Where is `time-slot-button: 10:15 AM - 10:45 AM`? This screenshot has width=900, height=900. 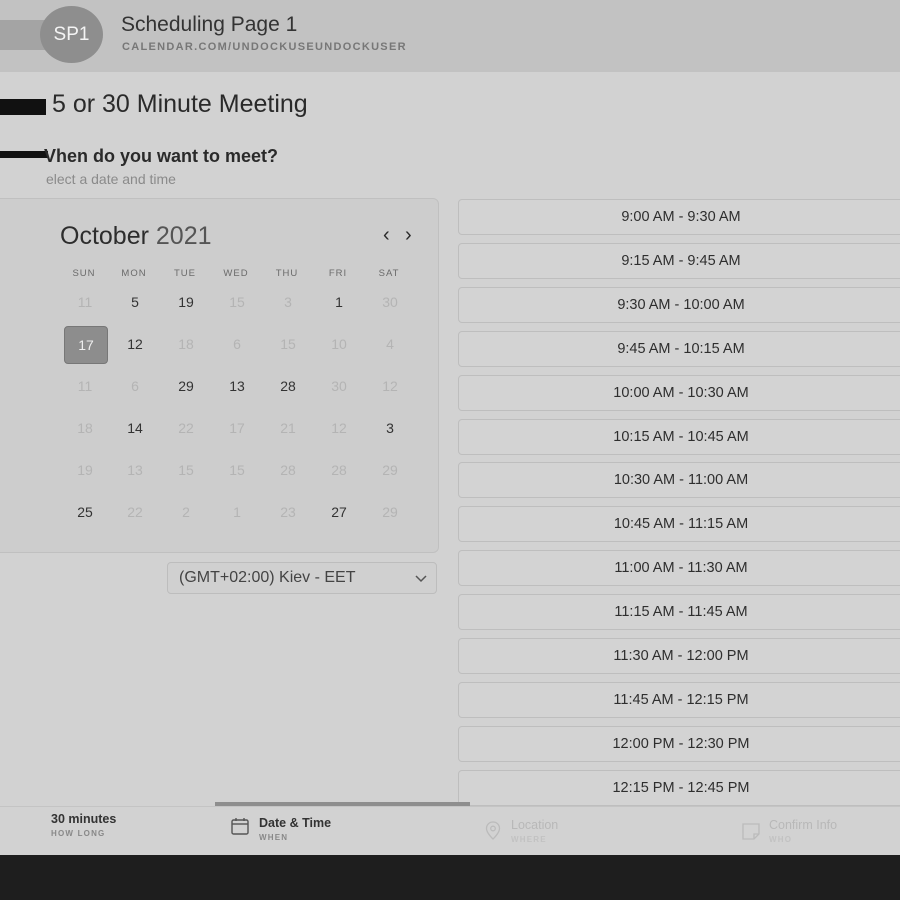 time-slot-button: 10:15 AM - 10:45 AM is located at coordinates (679, 436).